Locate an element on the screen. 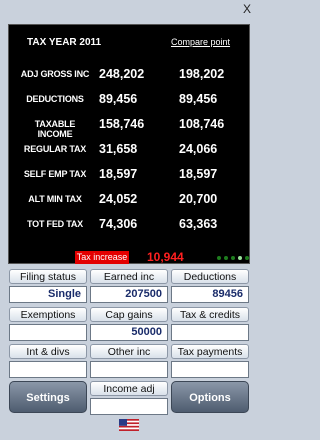 The width and height of the screenshot is (320, 440). tax-credits-button: Tax & credits is located at coordinates (210, 314).